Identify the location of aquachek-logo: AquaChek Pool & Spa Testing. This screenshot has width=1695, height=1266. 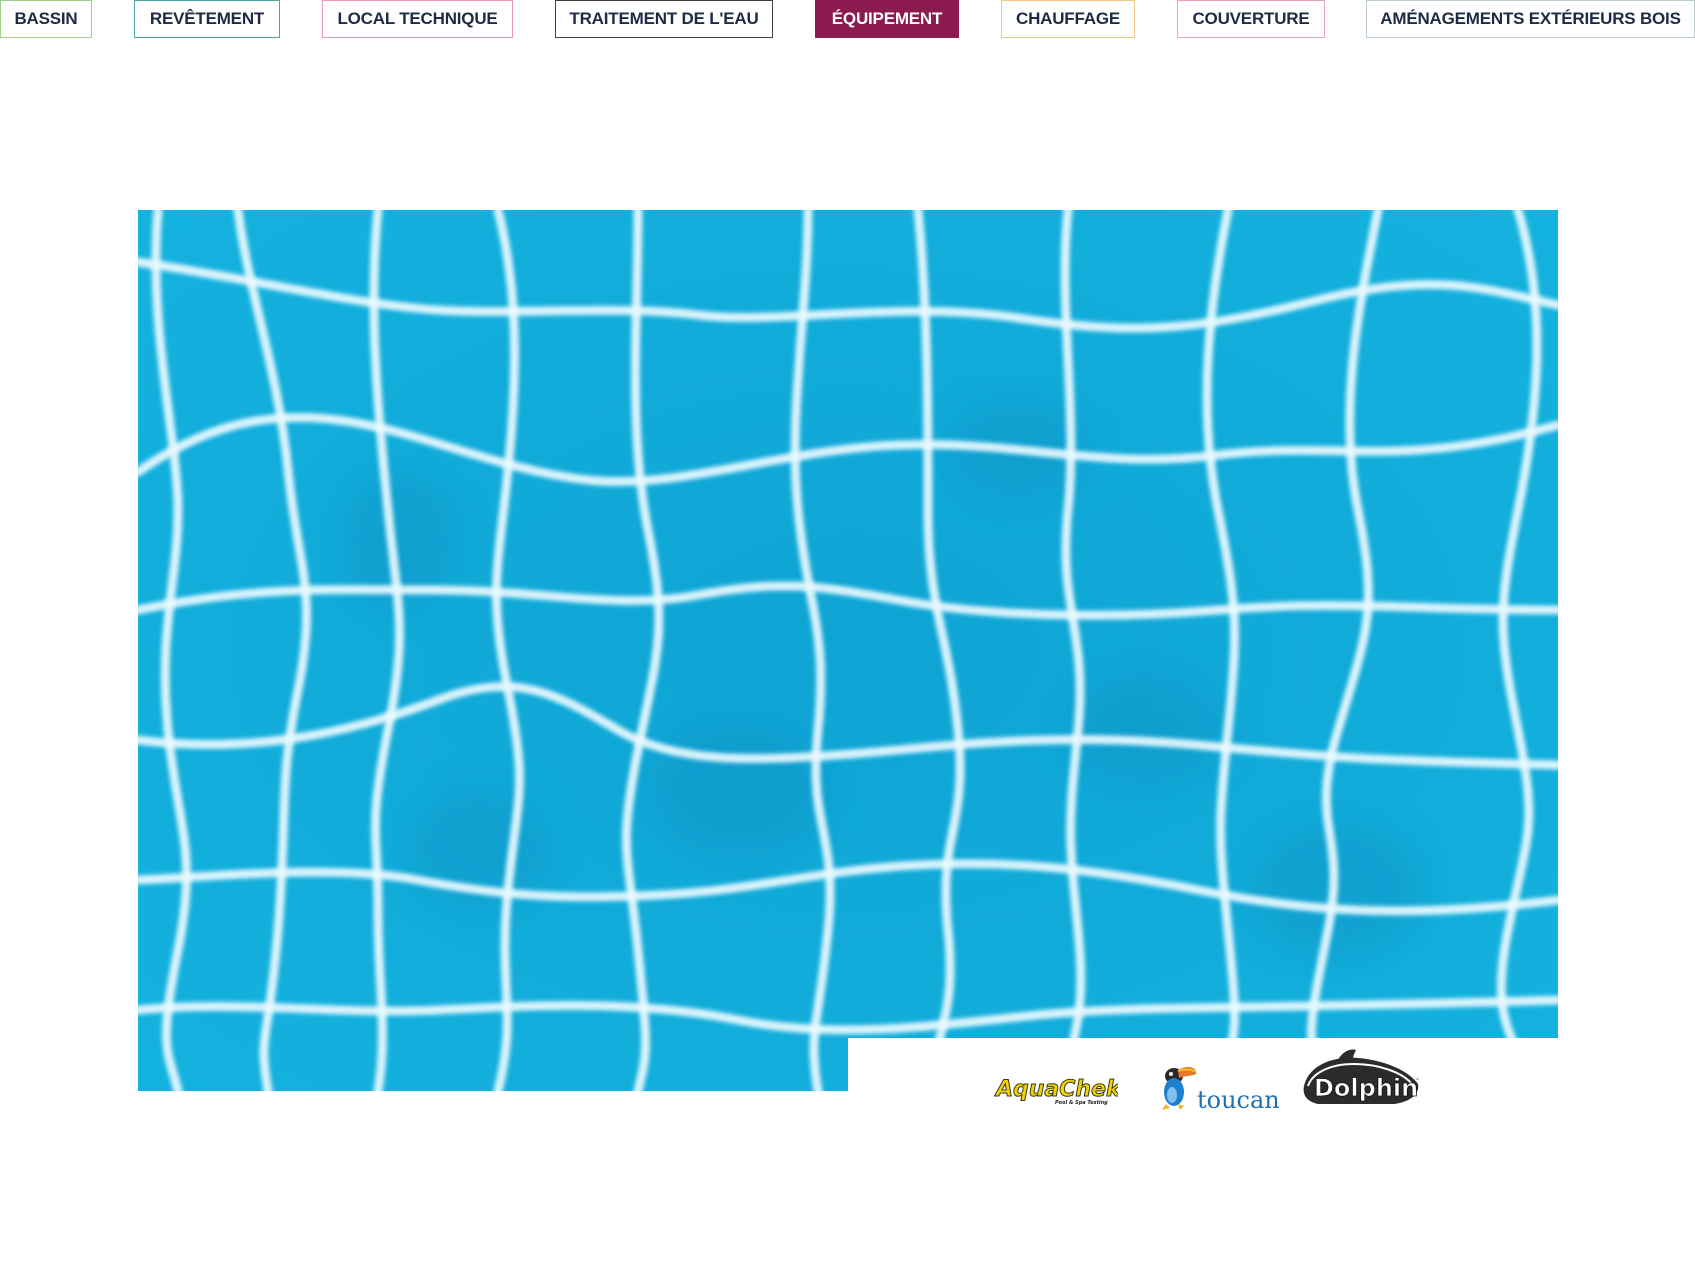
(1058, 1085).